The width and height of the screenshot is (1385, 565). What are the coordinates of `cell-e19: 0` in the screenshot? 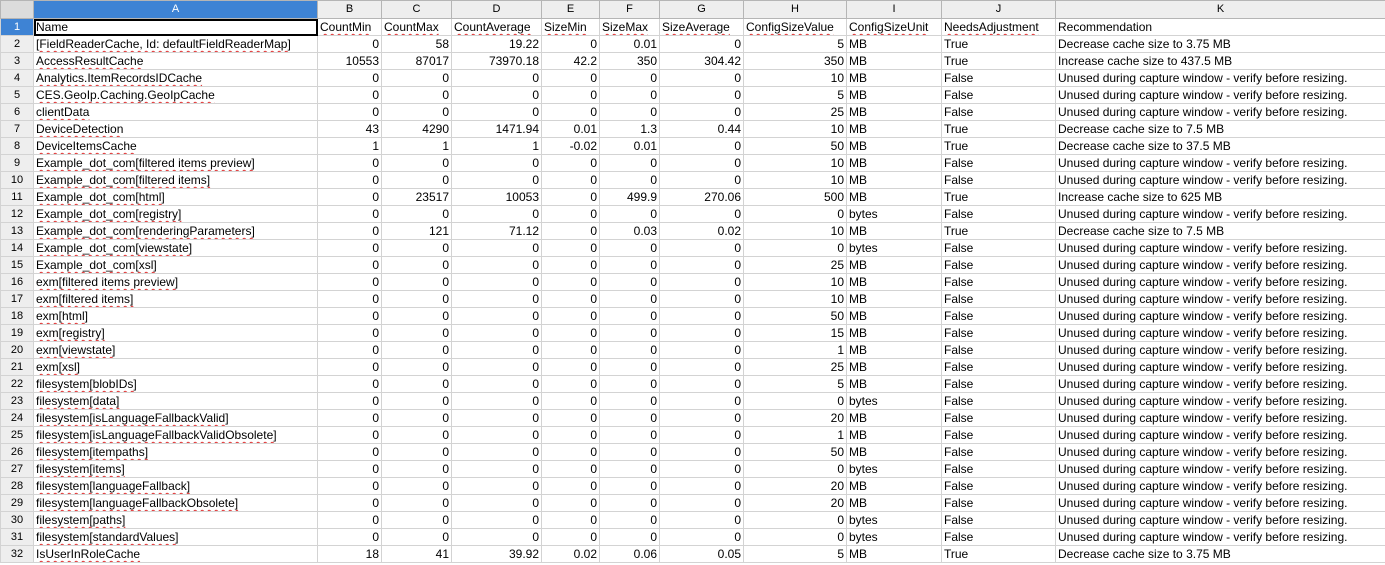 It's located at (570, 333).